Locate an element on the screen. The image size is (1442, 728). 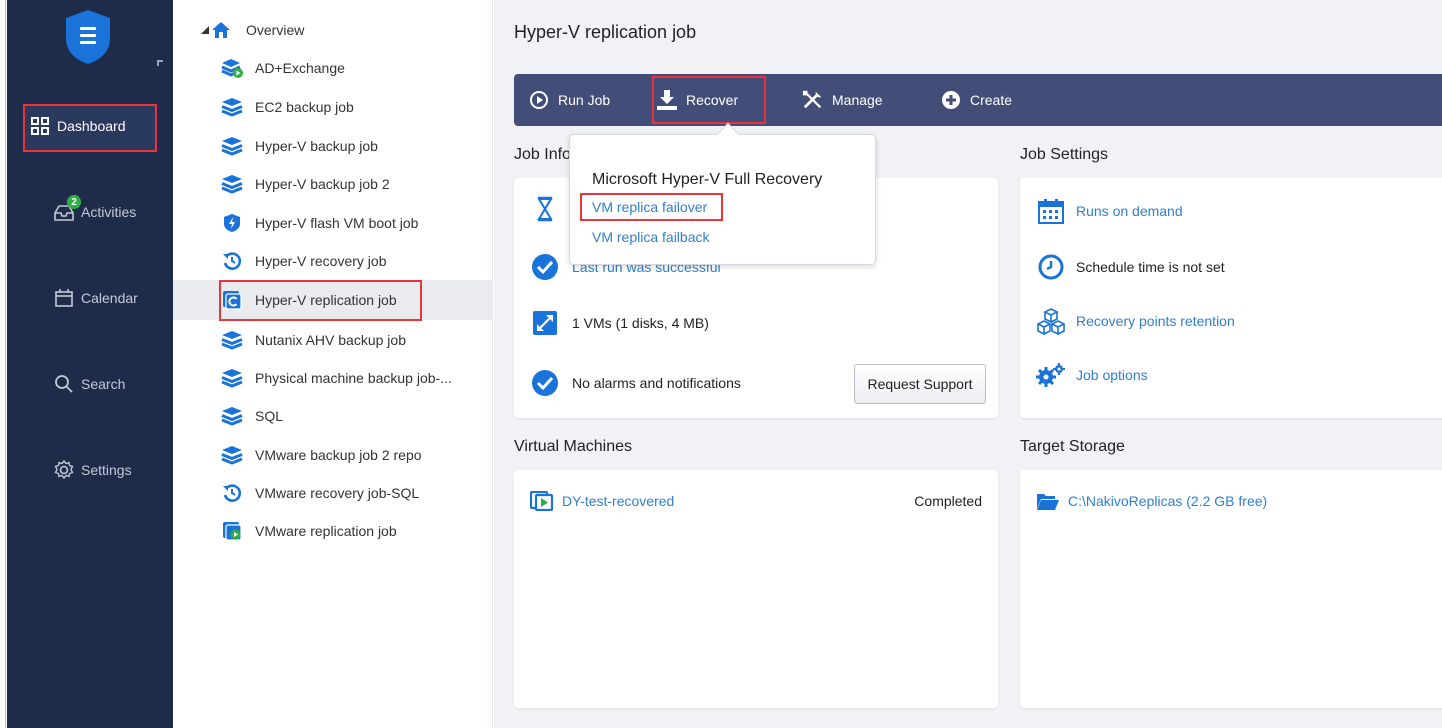
calendar-icon is located at coordinates (64, 298).